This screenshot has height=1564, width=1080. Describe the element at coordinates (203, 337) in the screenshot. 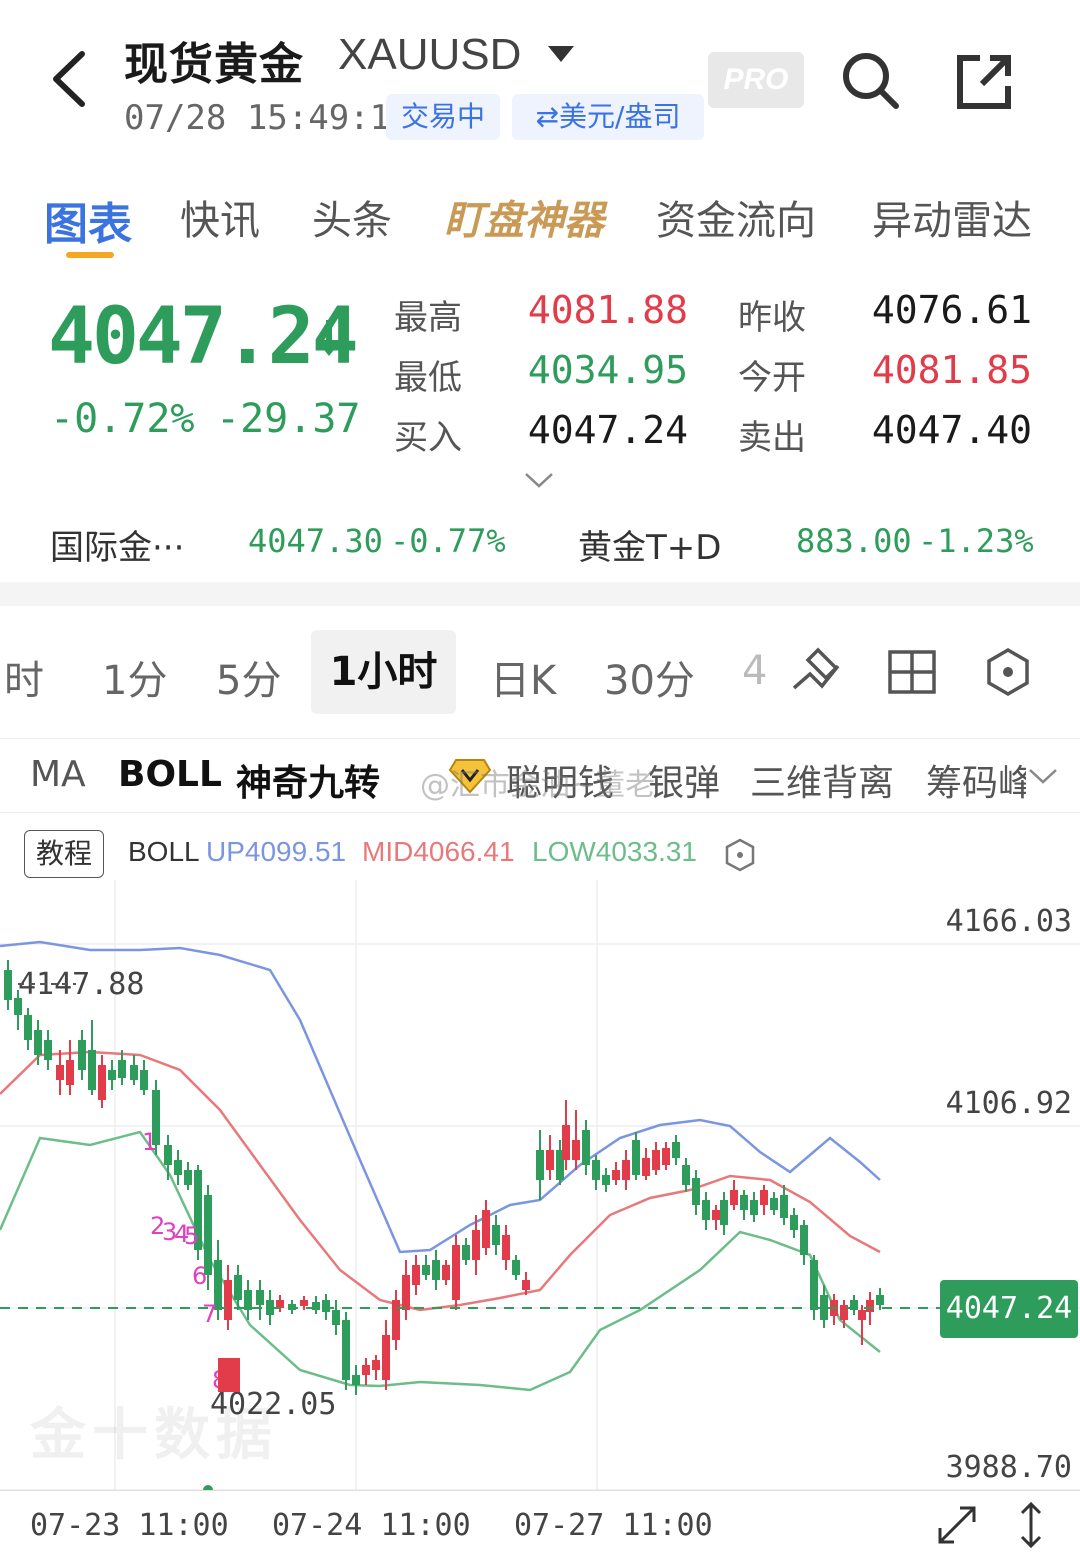

I see `current-price: 4047.24` at that location.